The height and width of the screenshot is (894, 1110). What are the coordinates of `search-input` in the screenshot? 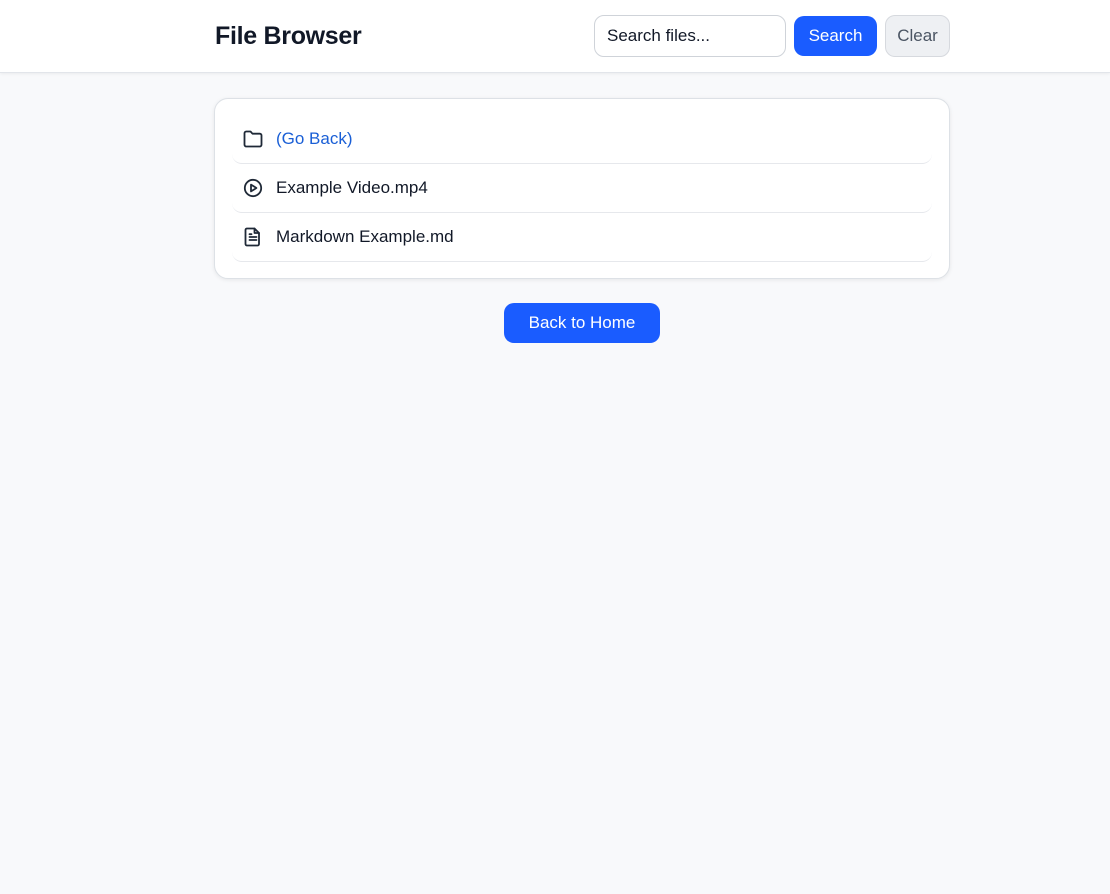 It's located at (690, 36).